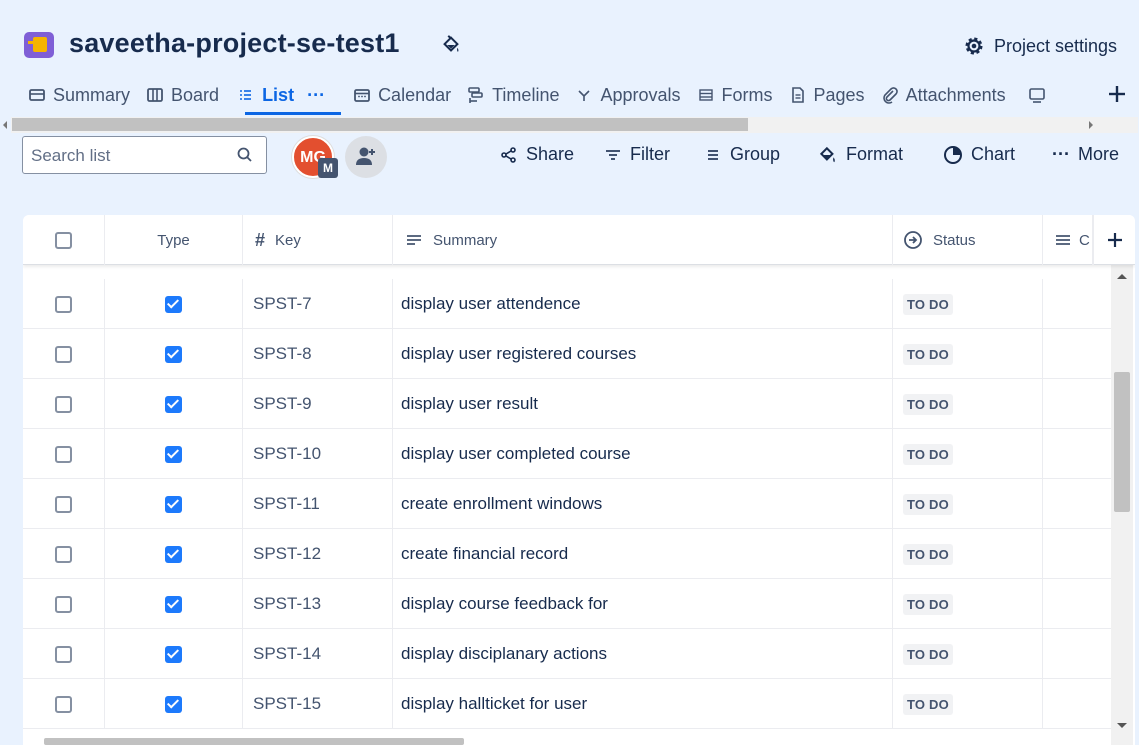  I want to click on issue-key: SPST-8, so click(282, 354).